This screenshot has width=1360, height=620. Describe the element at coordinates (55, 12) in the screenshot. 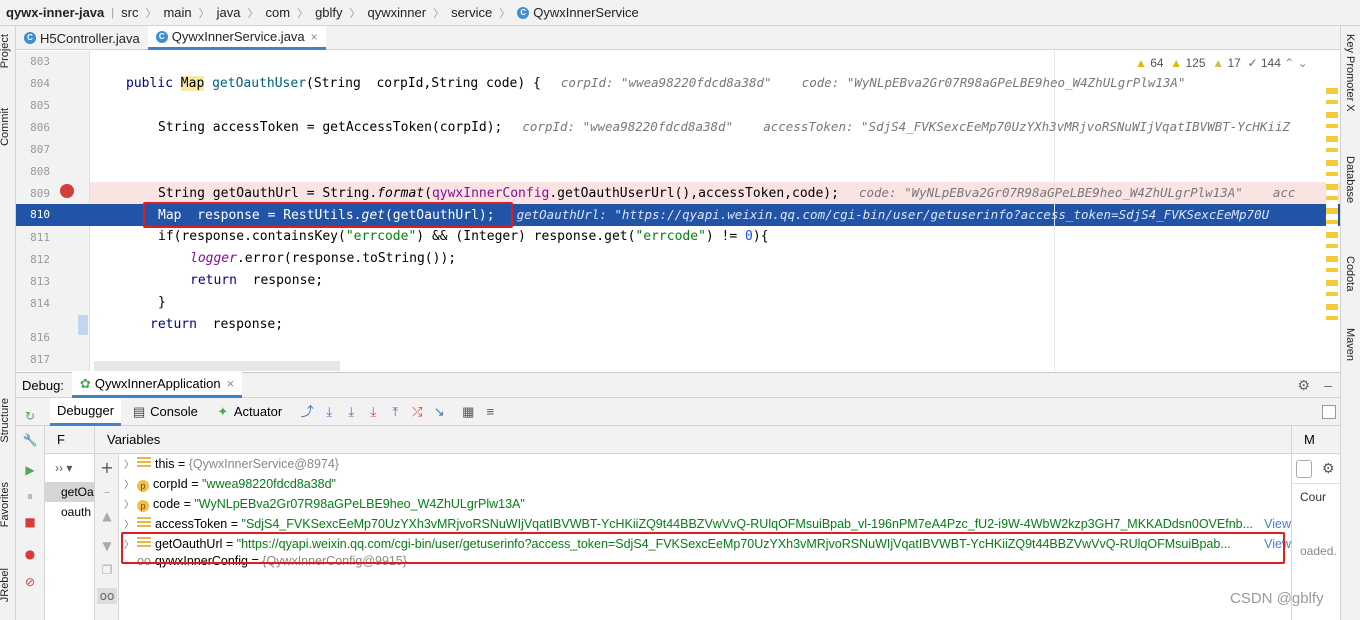

I see `breadcrumb-project: qywx-inner-java` at that location.